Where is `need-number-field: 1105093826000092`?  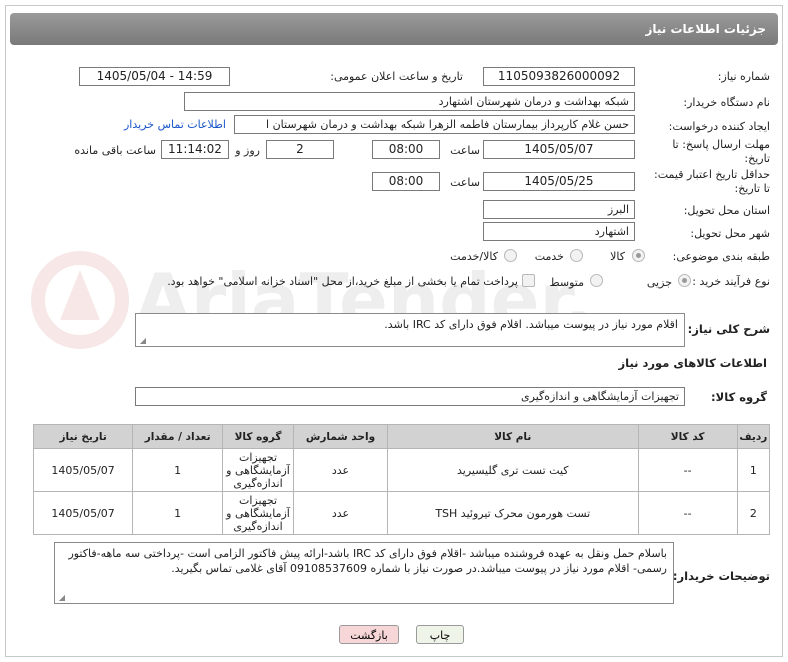
need-number-field: 1105093826000092 is located at coordinates (559, 76).